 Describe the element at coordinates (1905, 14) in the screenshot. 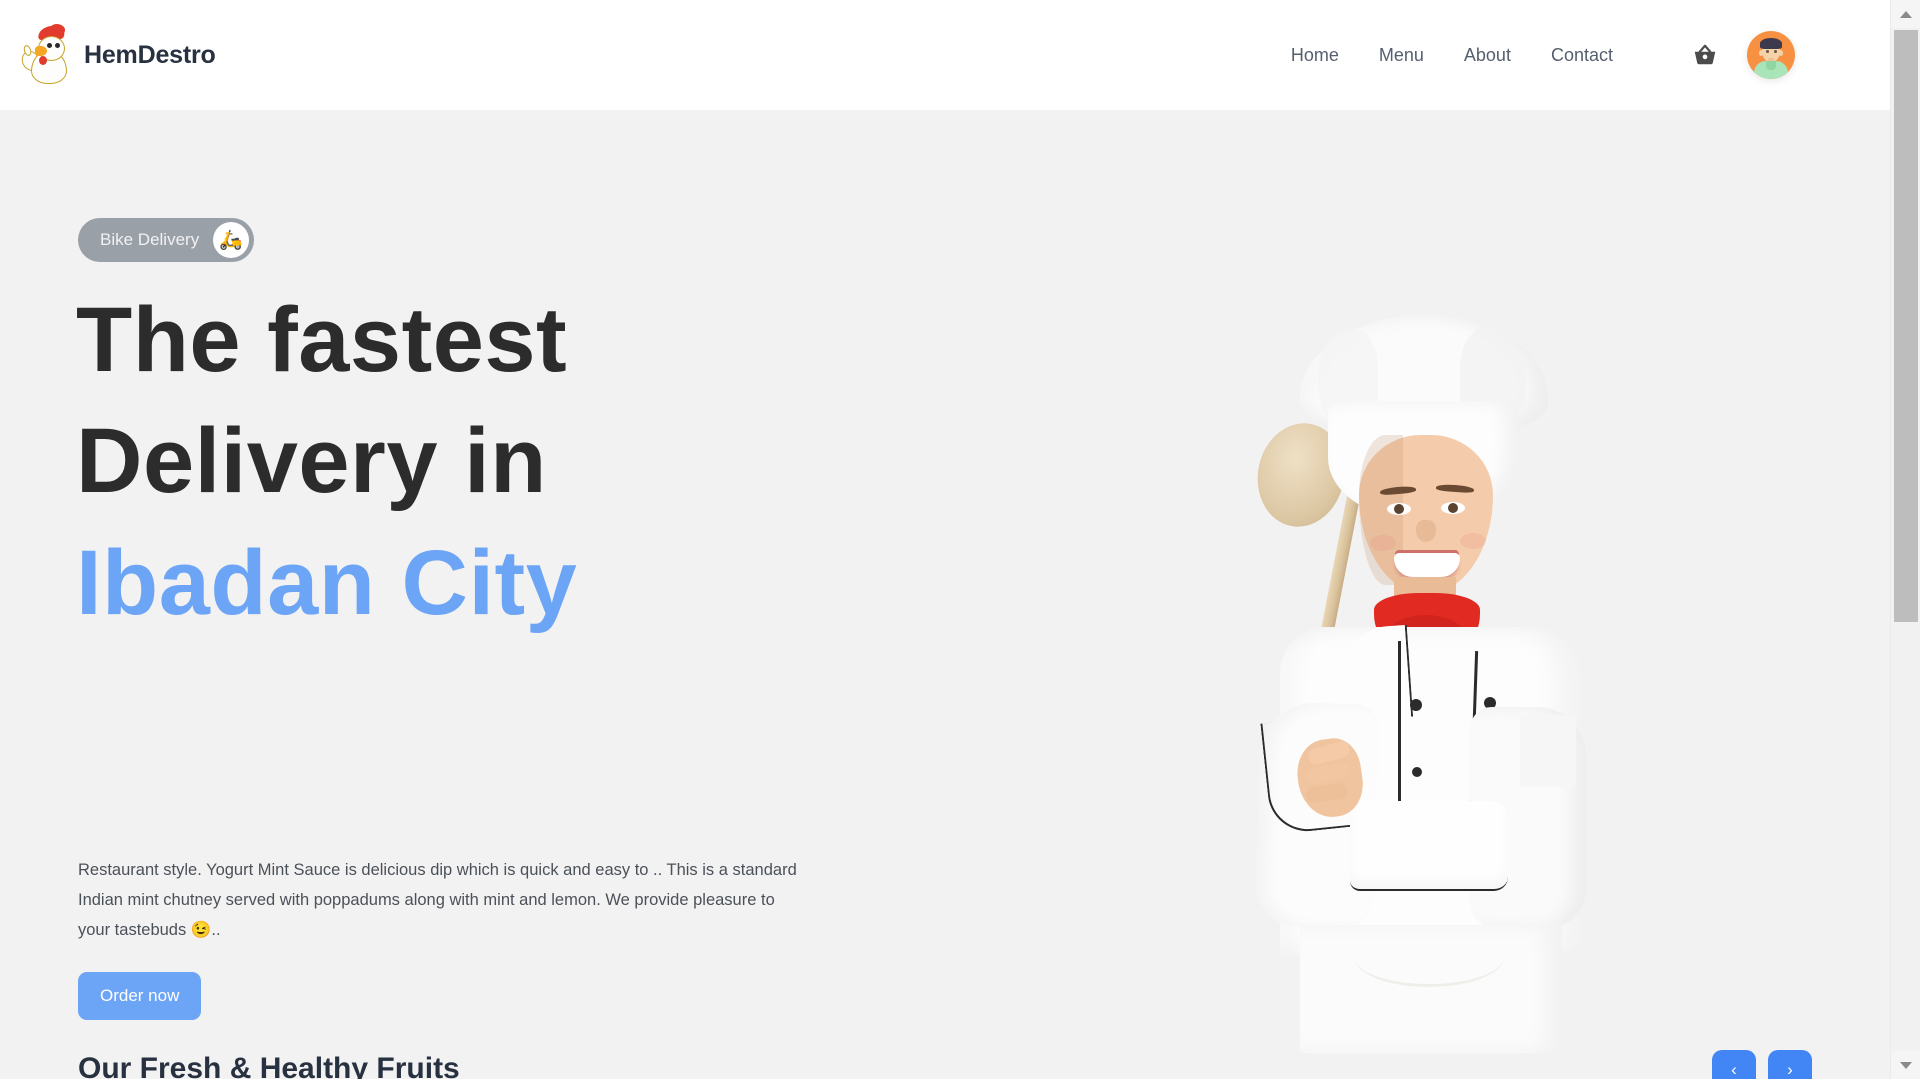

I see `scroll-up-arrow` at that location.